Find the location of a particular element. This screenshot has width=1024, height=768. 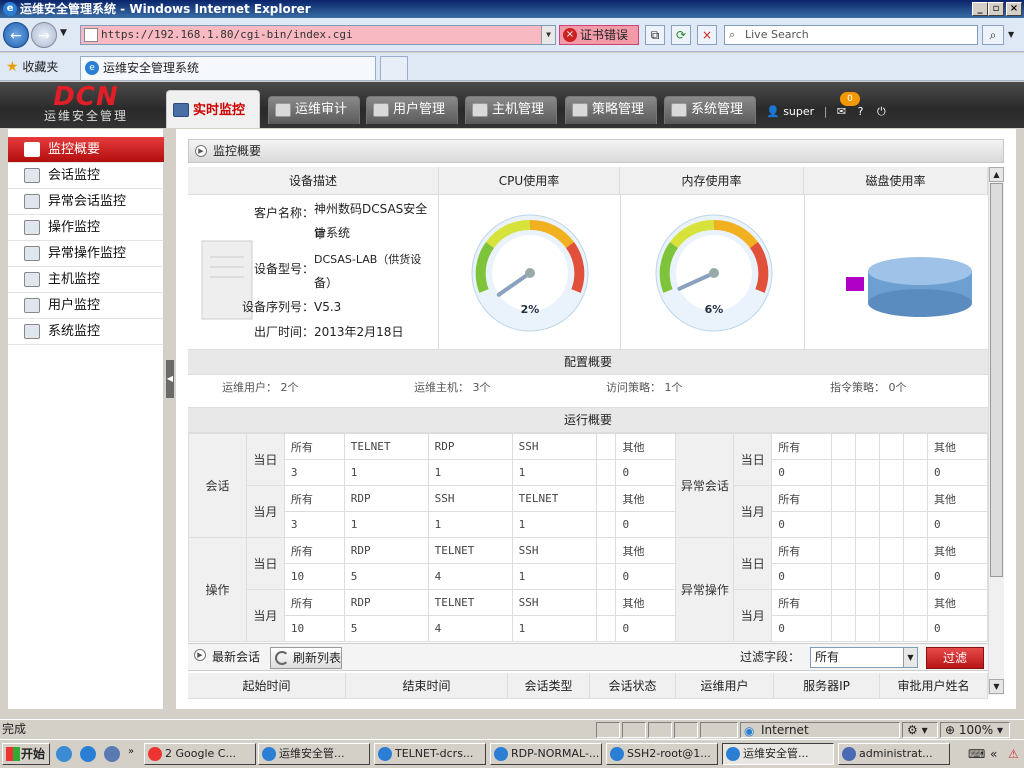

start-button: 开始 is located at coordinates (26, 754).